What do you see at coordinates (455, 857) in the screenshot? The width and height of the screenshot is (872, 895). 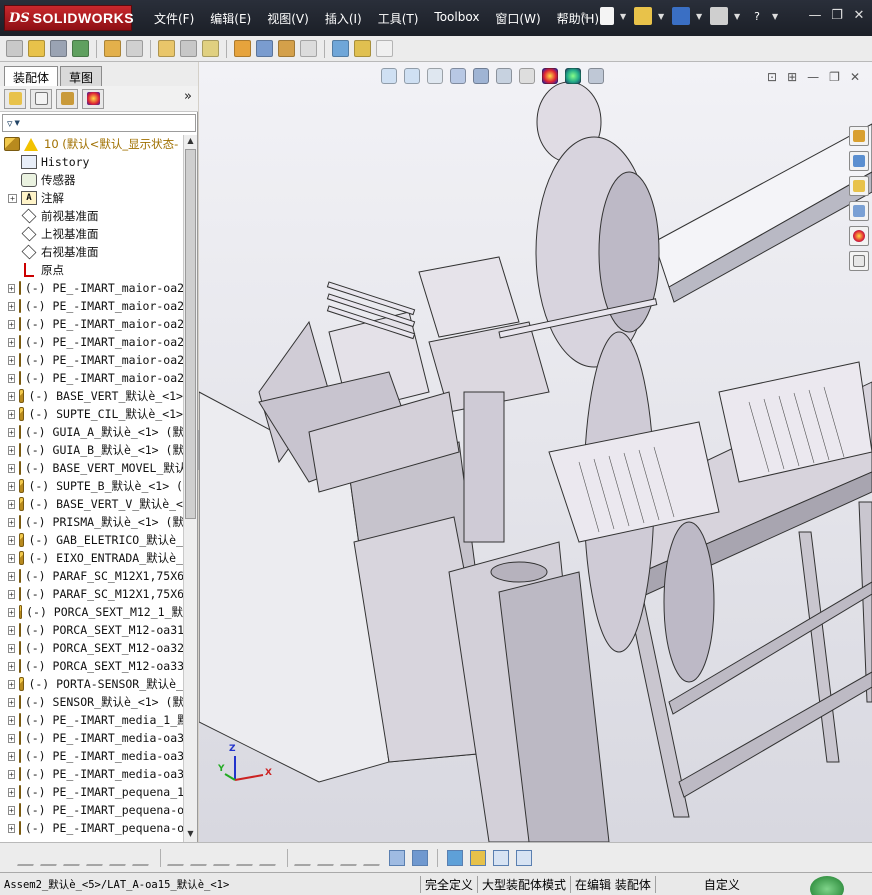 I see `render-icon` at bounding box center [455, 857].